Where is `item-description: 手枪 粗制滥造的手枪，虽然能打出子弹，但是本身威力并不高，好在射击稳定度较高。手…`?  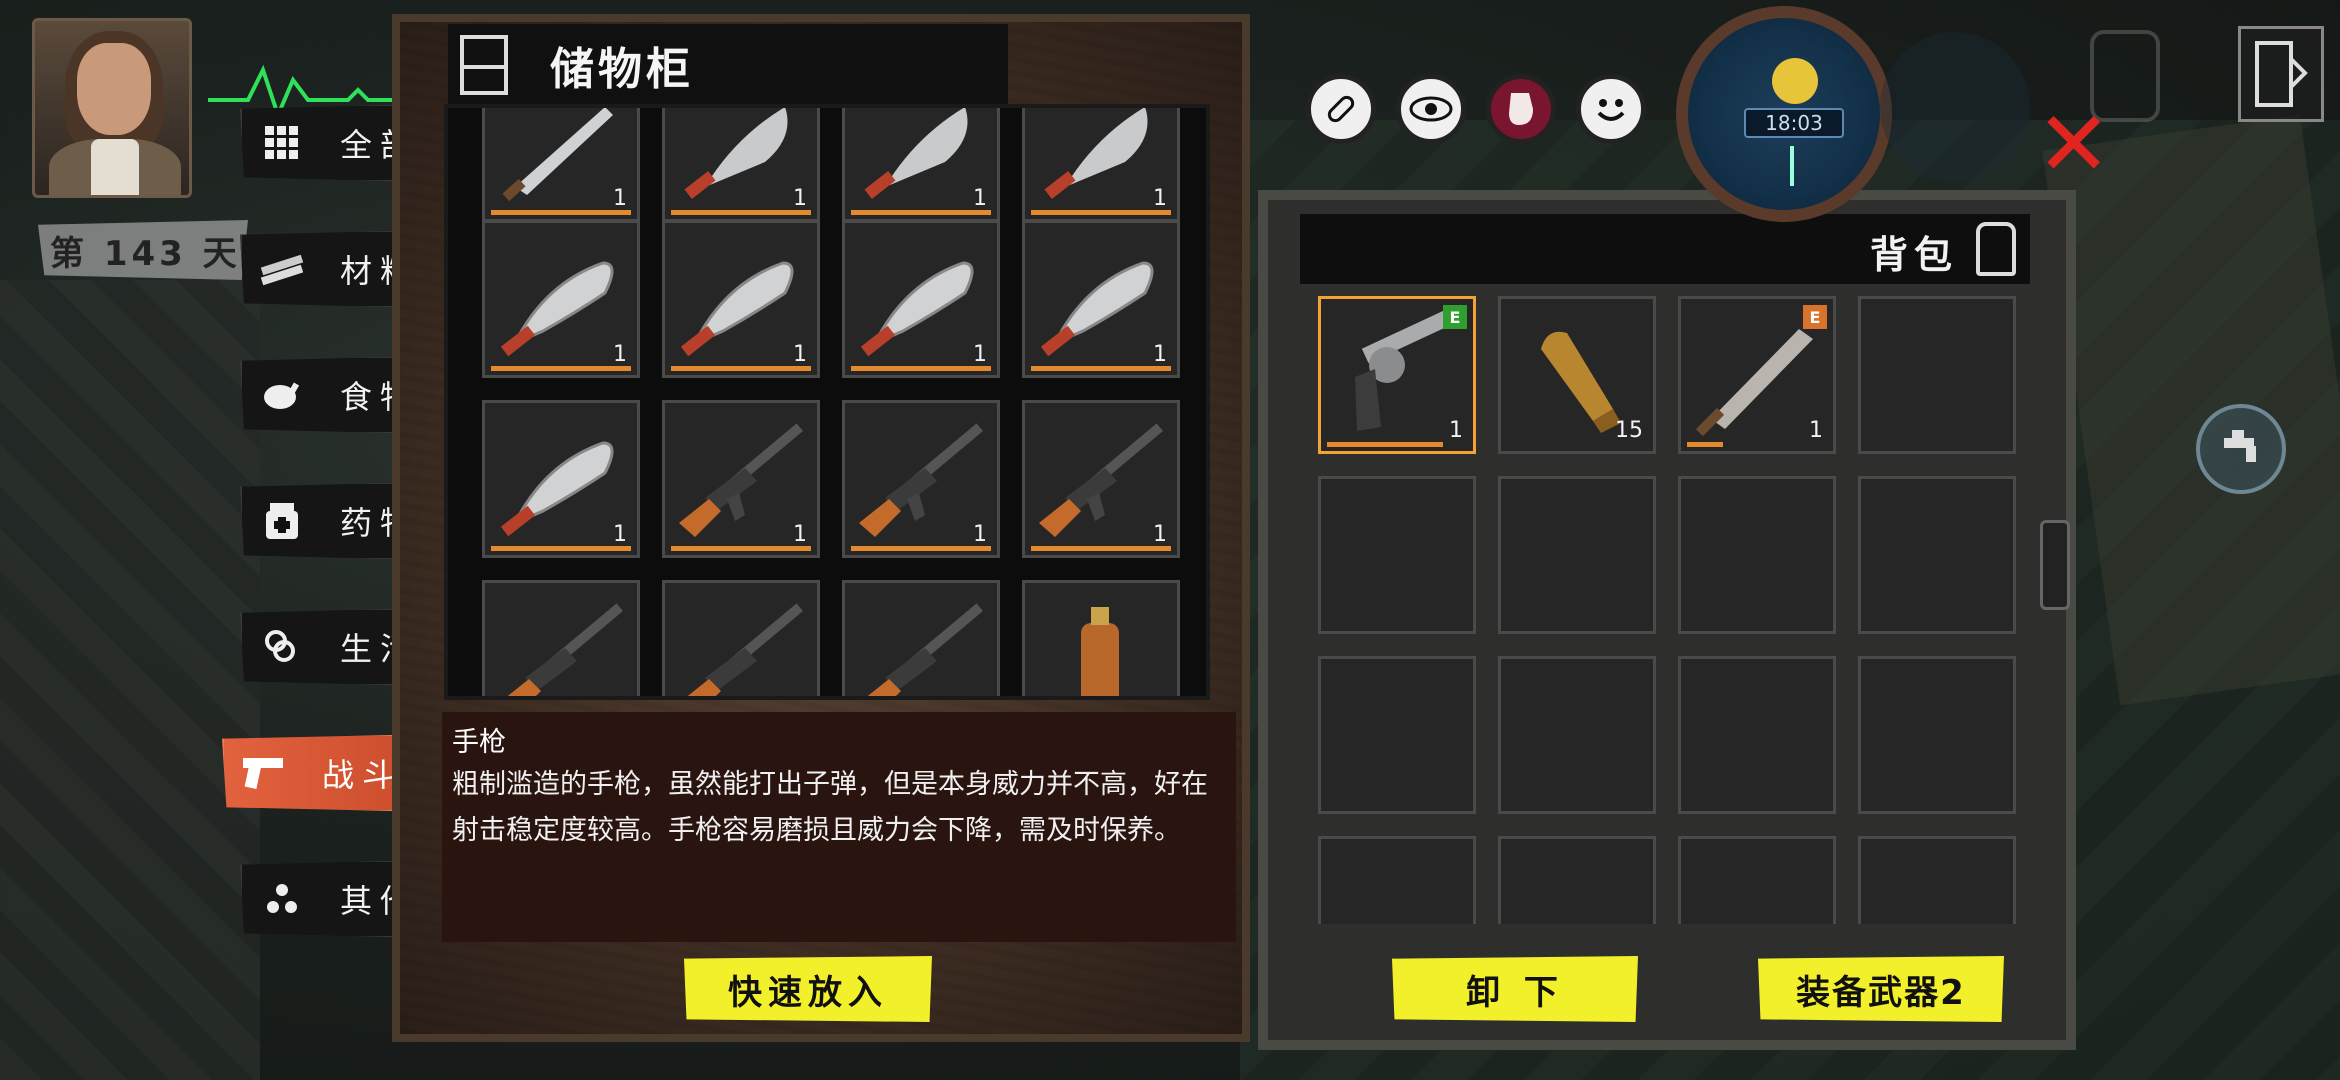 item-description: 手枪 粗制滥造的手枪，虽然能打出子弹，但是本身威力并不高，好在射击稳定度较高。手… is located at coordinates (839, 827).